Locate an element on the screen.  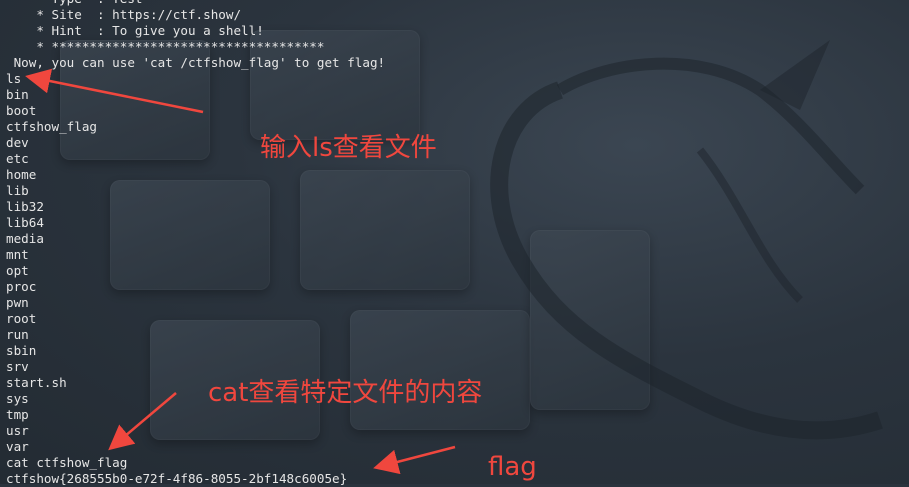
cat-annotation: cat查看特定文件的内容 is located at coordinates (345, 393).